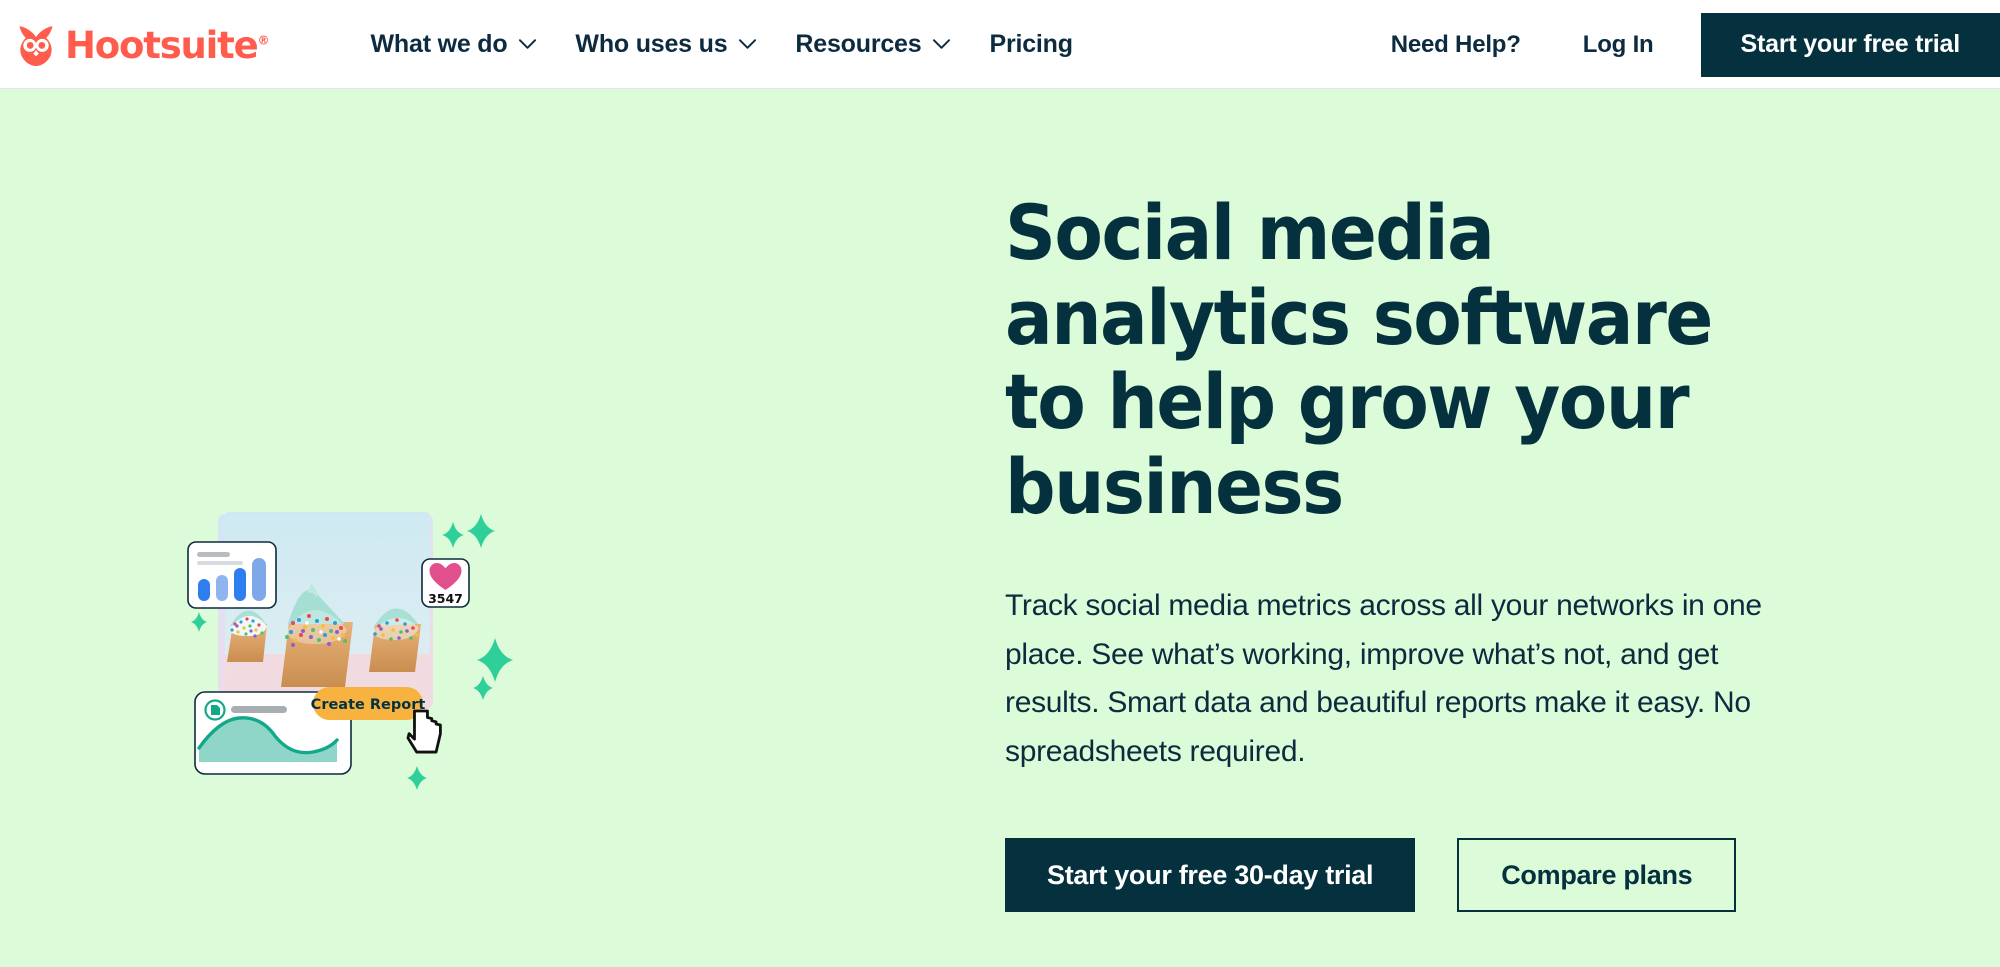 Image resolution: width=2000 pixels, height=967 pixels. Describe the element at coordinates (1618, 45) in the screenshot. I see `log-in-link: Log In` at that location.